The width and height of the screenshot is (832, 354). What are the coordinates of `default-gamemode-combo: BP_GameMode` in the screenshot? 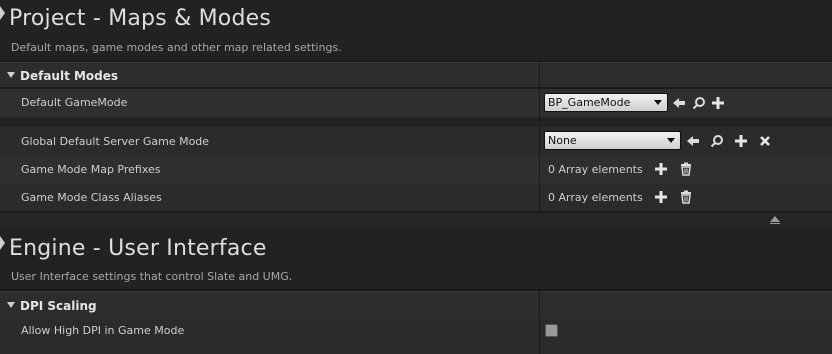 It's located at (606, 102).